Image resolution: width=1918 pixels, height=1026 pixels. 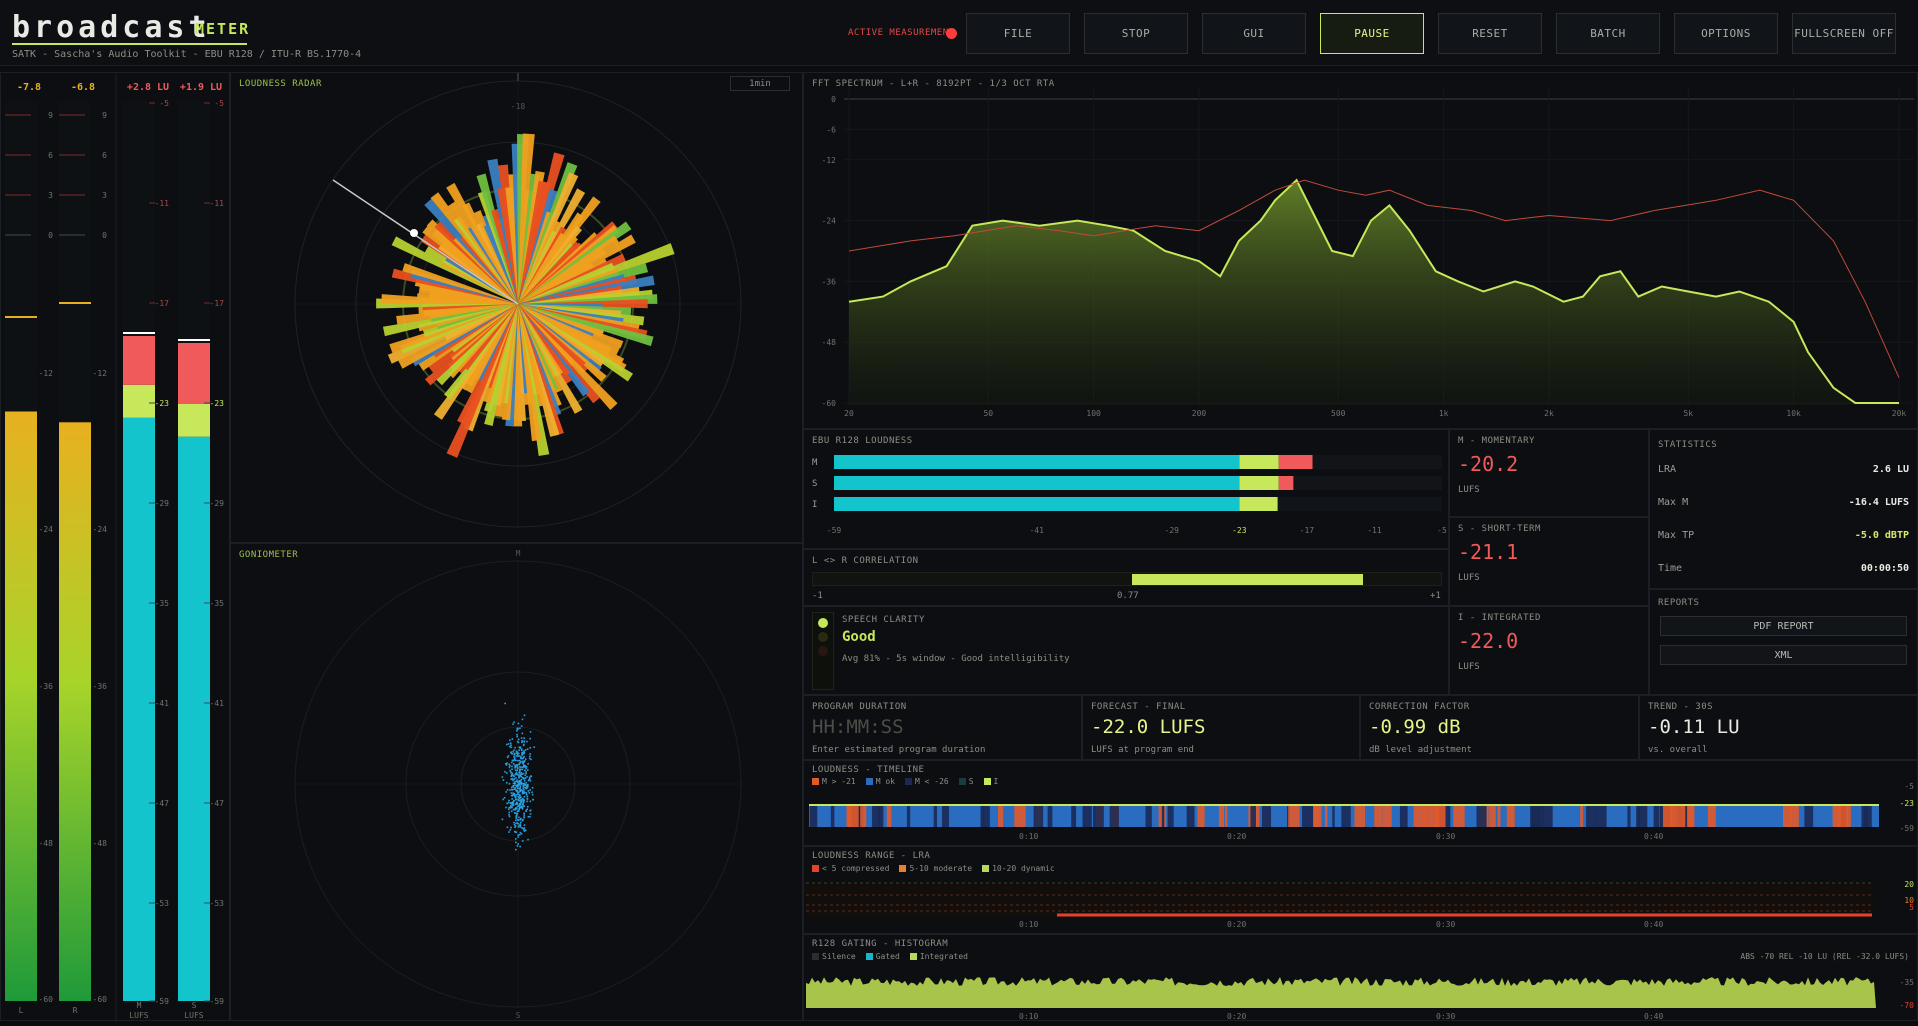 What do you see at coordinates (1374, 530) in the screenshot?
I see `ebu-scale-label: -11` at bounding box center [1374, 530].